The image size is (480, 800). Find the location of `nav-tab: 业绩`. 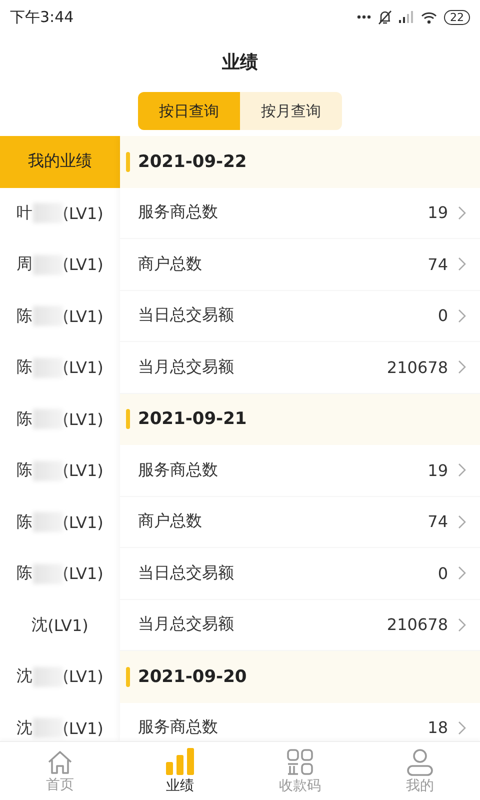

nav-tab: 业绩 is located at coordinates (180, 771).